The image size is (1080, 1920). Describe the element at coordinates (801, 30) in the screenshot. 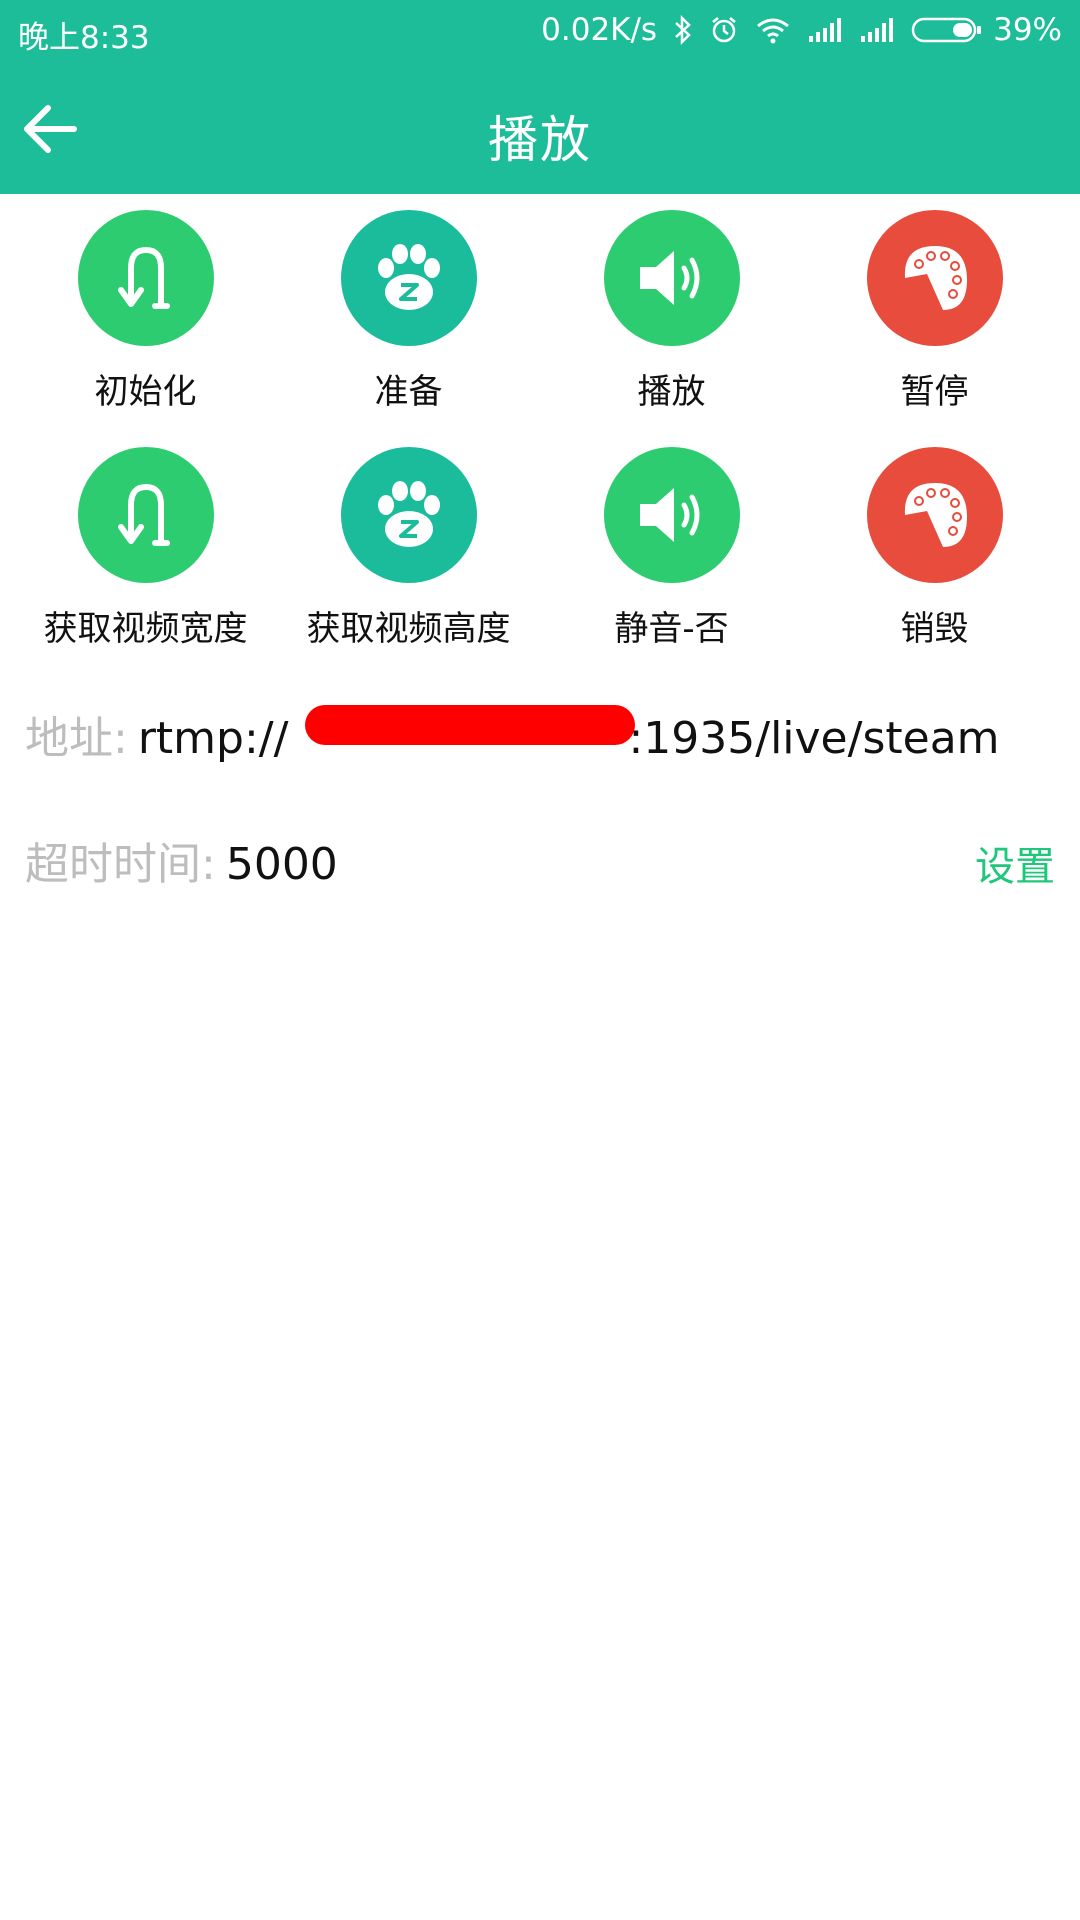

I see `status-right: 0.02K/s 39%` at that location.